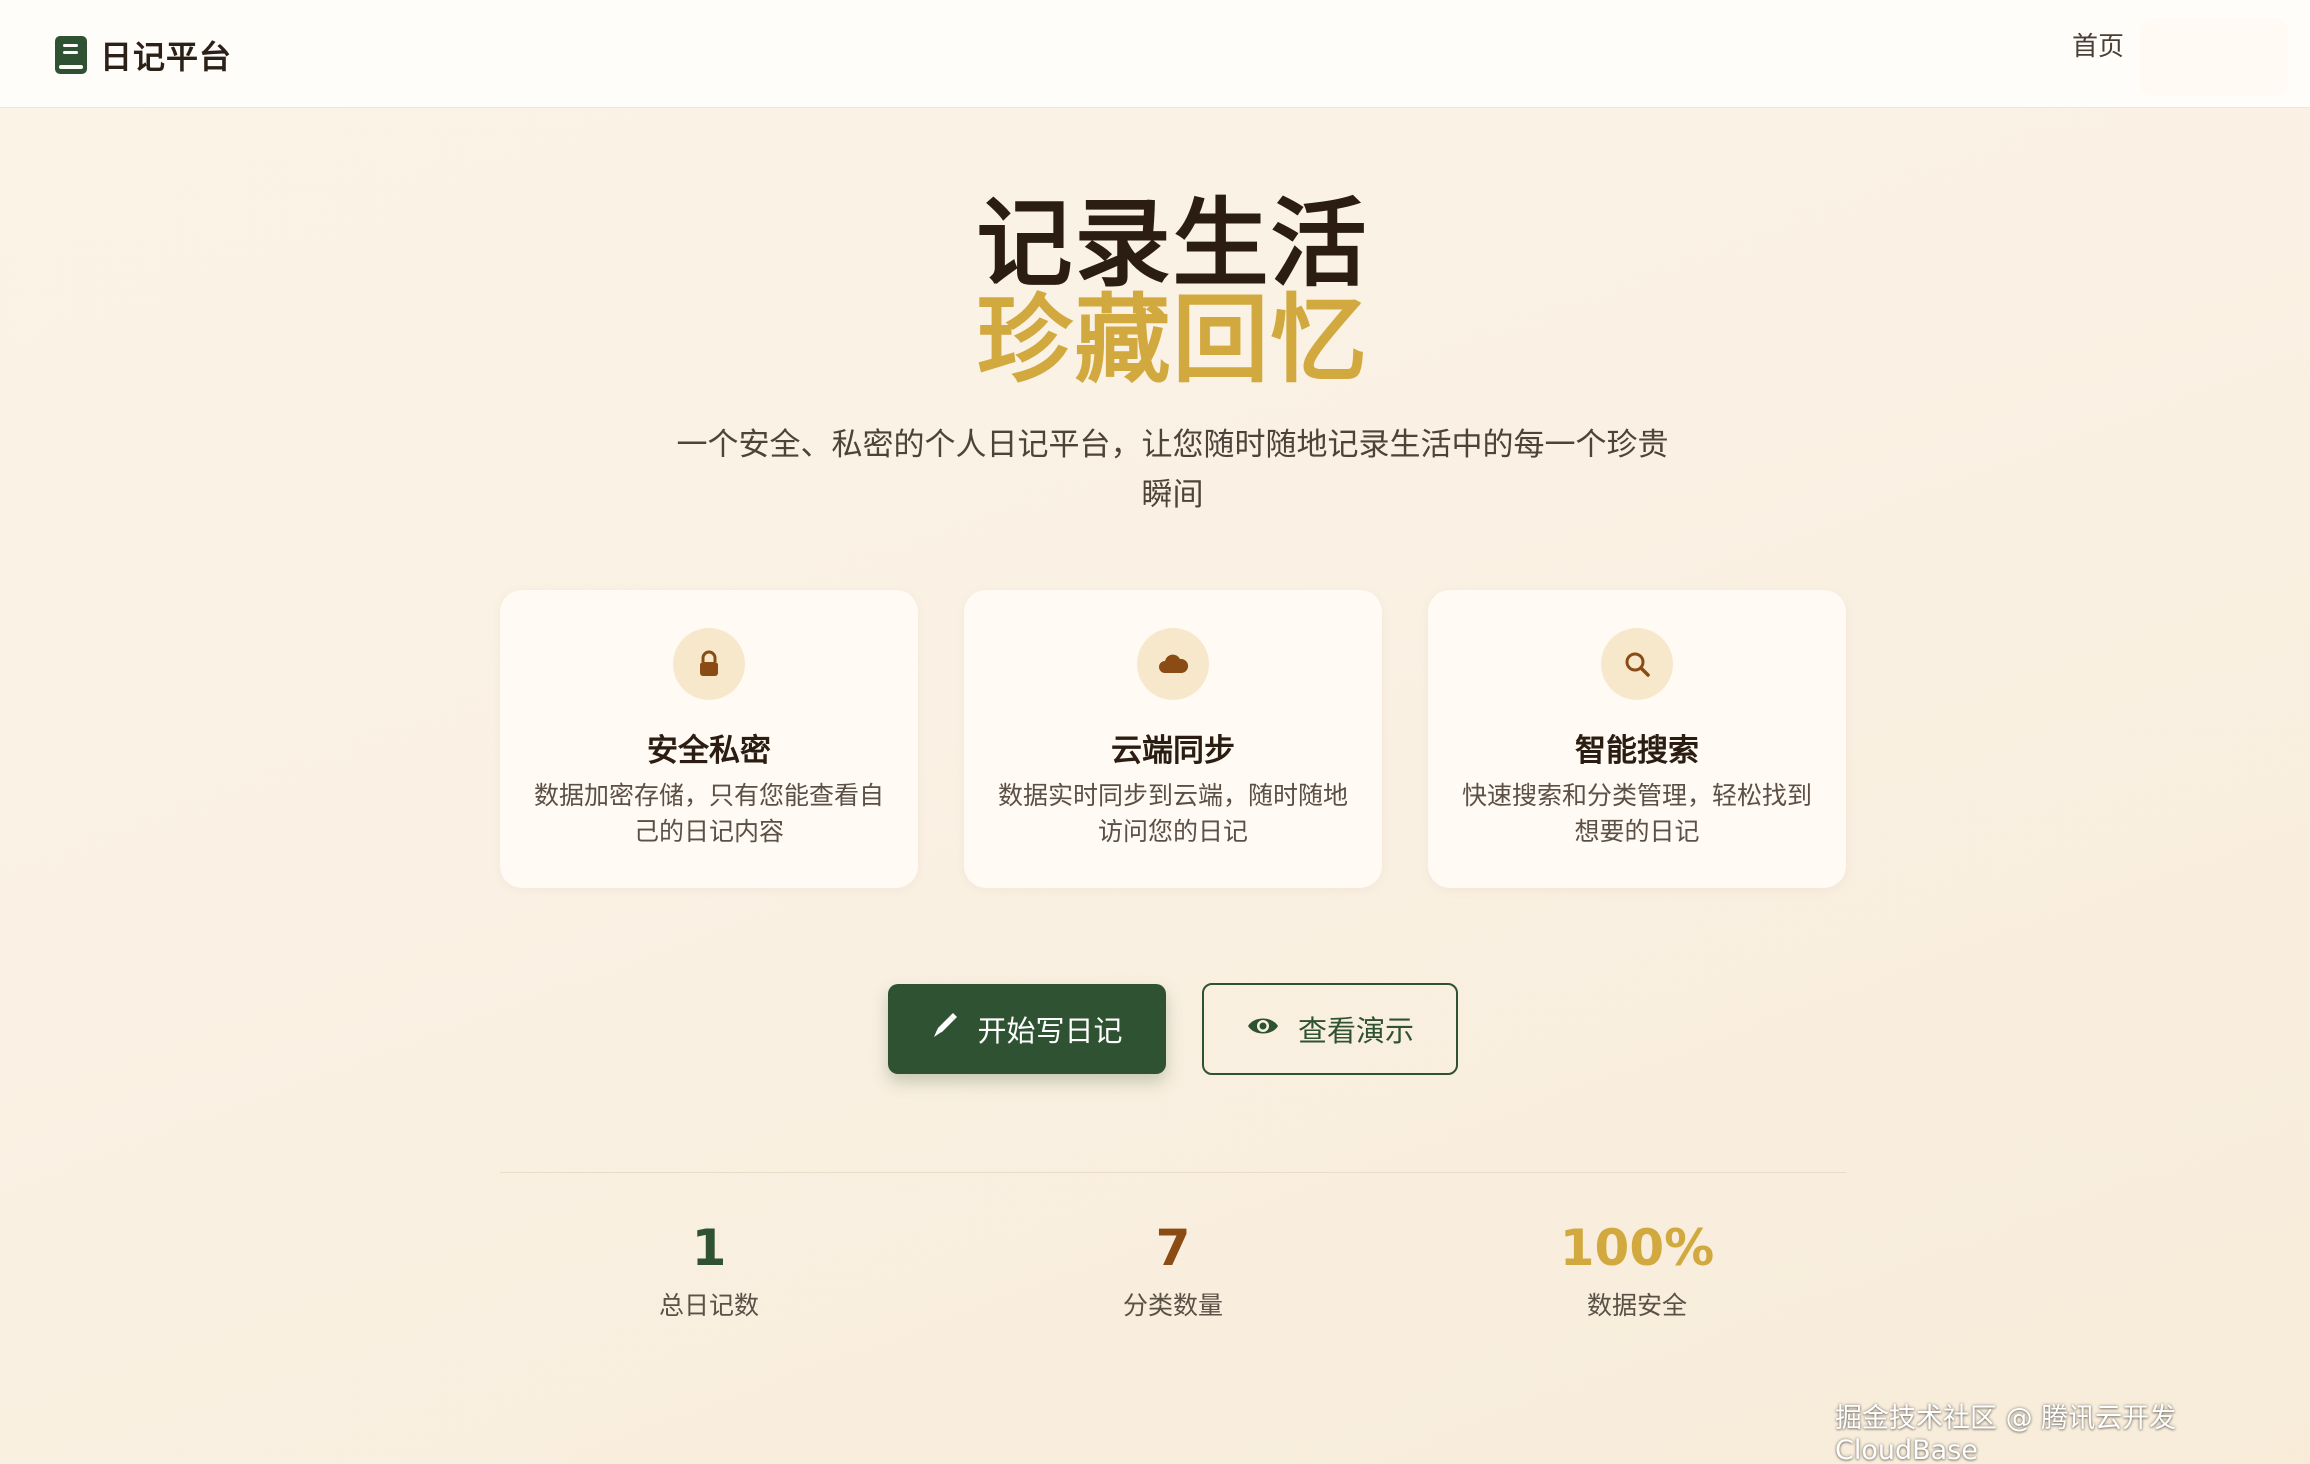 The width and height of the screenshot is (2310, 1464). What do you see at coordinates (1172, 339) in the screenshot?
I see `hero-title-line2: 珍藏回忆` at bounding box center [1172, 339].